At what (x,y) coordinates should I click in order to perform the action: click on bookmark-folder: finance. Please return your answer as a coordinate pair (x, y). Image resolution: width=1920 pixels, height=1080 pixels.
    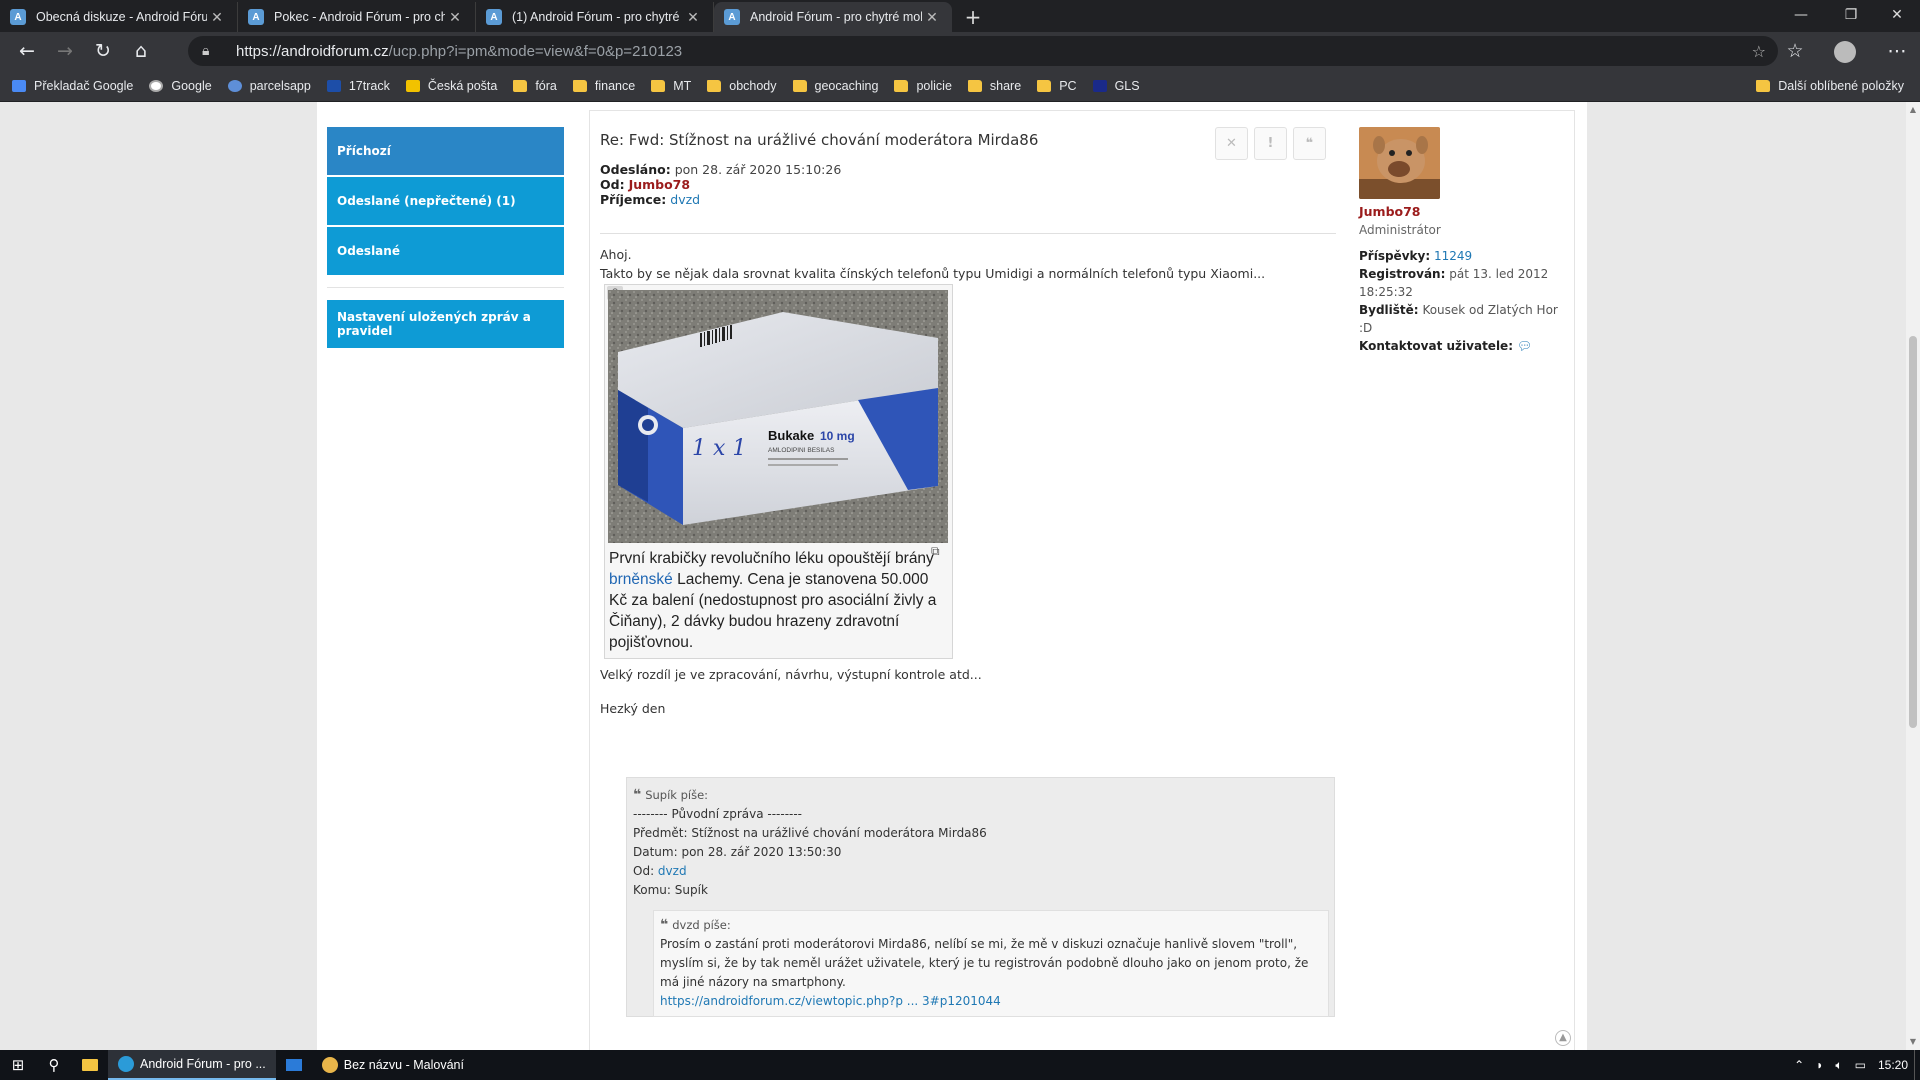
    Looking at the image, I should click on (603, 86).